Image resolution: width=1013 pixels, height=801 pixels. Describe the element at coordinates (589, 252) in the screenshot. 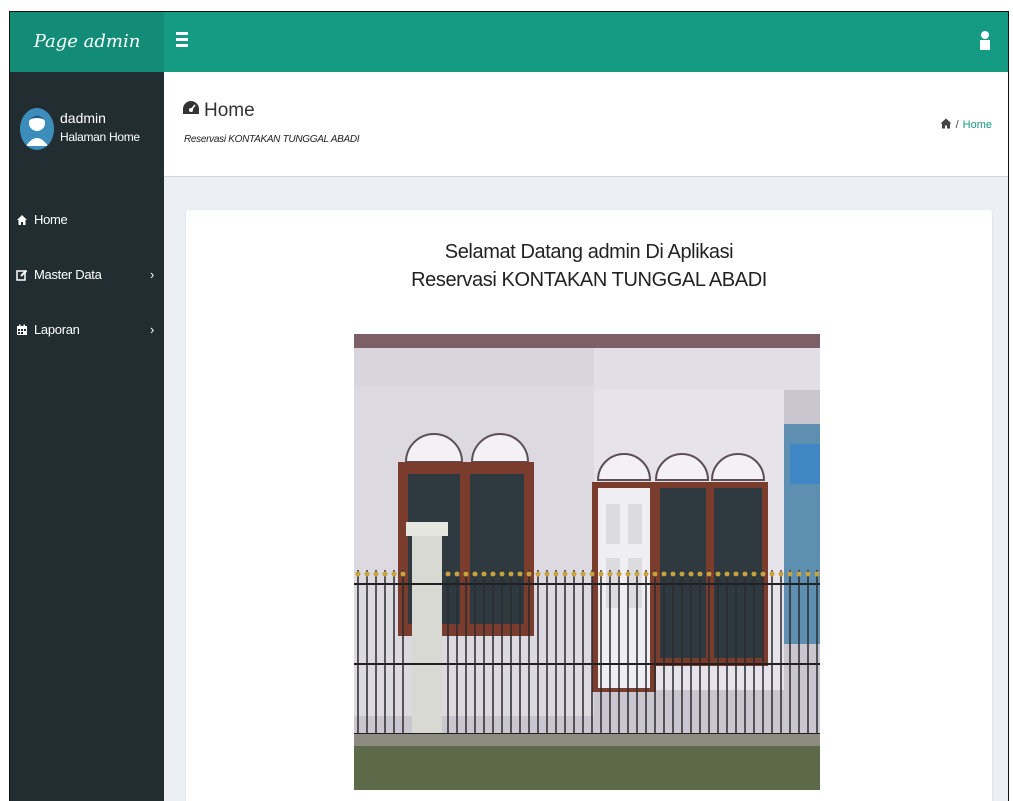

I see `welcome-line-1: Selamat Datang admin Di Aplikasi` at that location.